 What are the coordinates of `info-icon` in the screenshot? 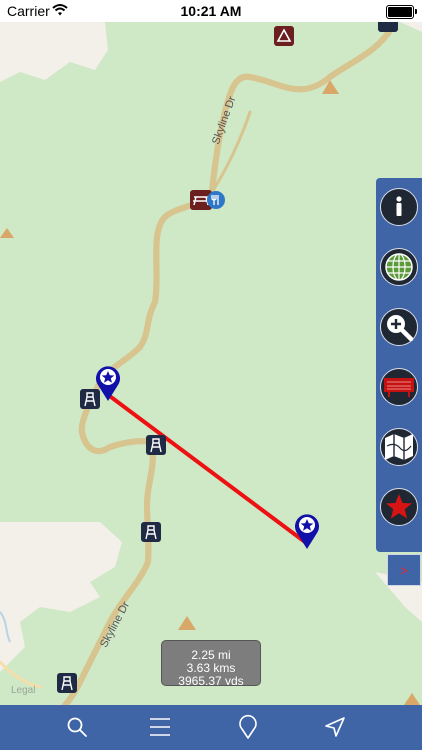 It's located at (399, 207).